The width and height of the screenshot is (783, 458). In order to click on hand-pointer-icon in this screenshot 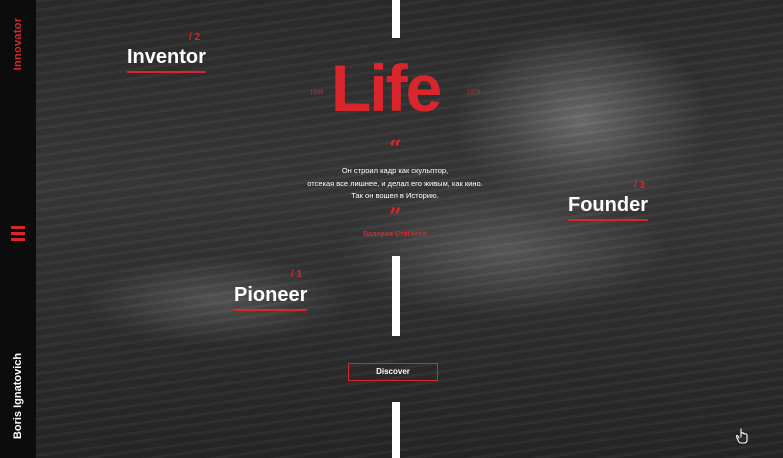, I will do `click(742, 436)`.